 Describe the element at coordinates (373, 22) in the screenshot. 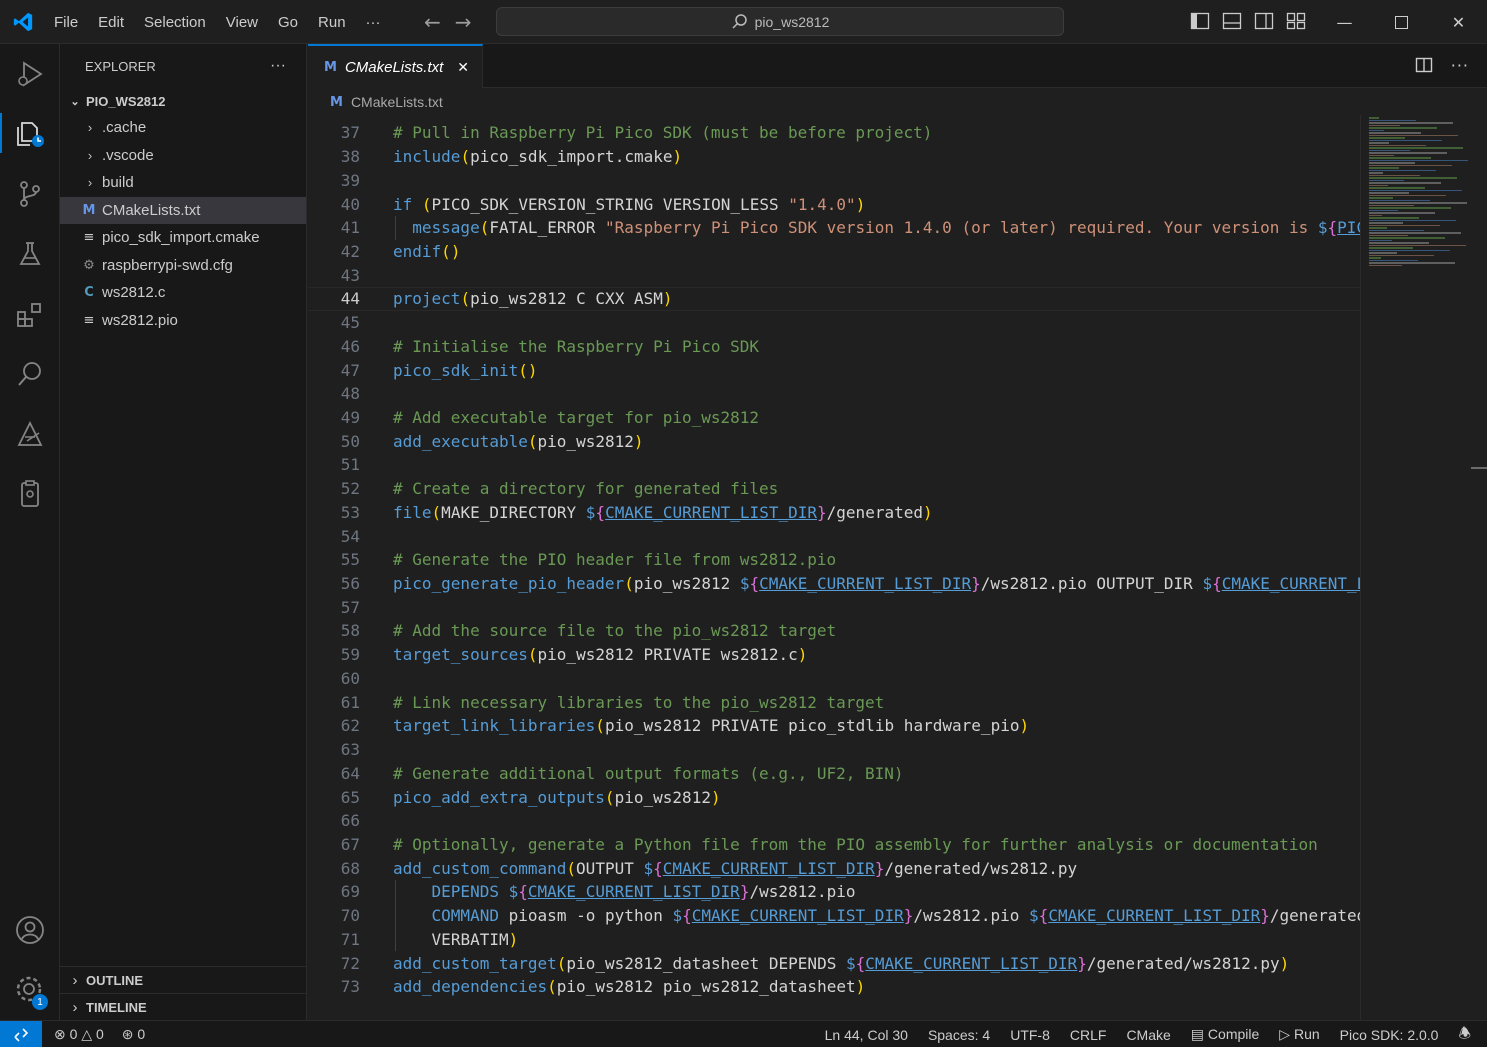

I see `menu-more: ···` at that location.